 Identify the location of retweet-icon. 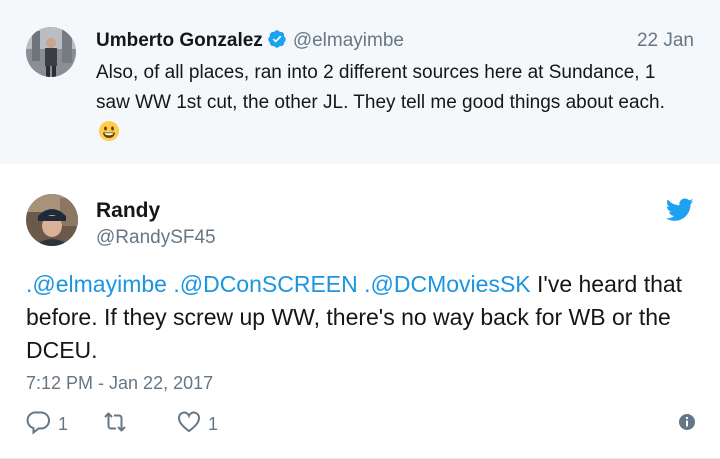
(115, 424).